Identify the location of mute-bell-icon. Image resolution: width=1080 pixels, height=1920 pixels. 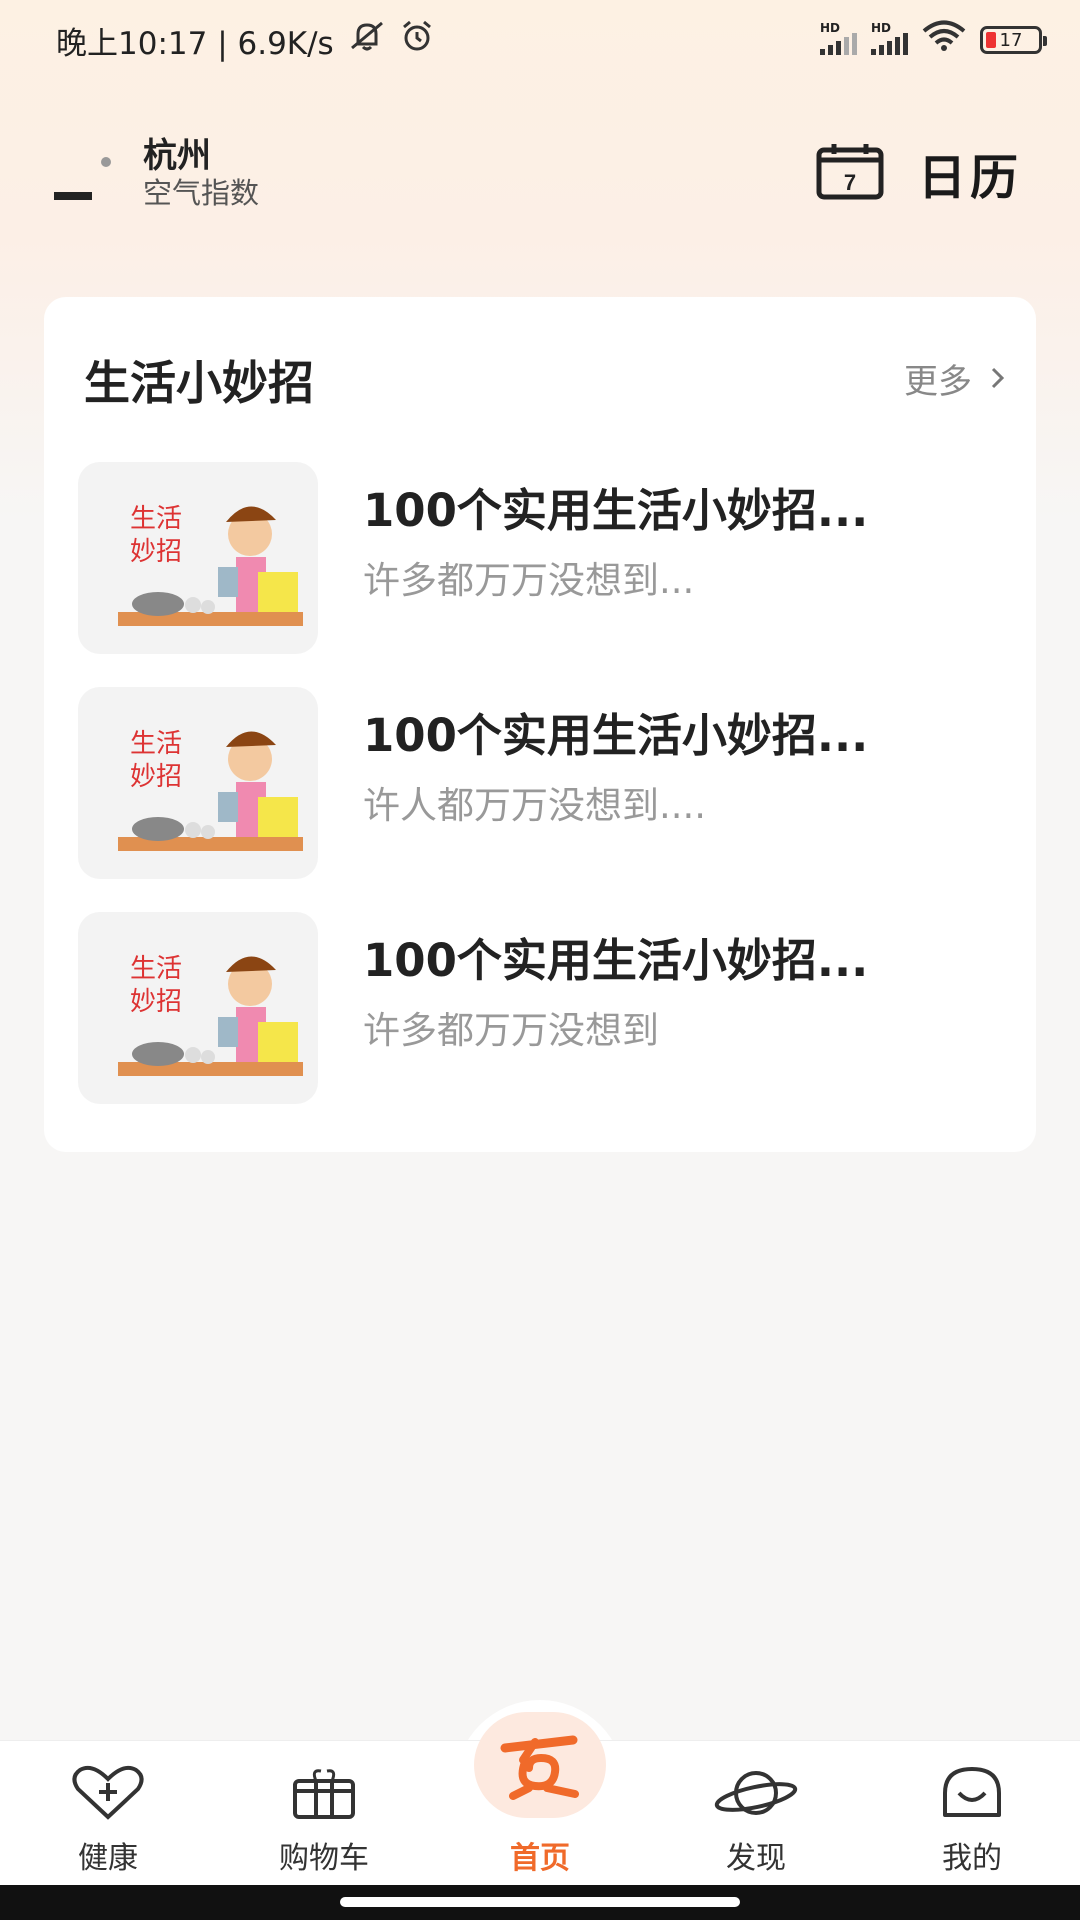
(367, 40).